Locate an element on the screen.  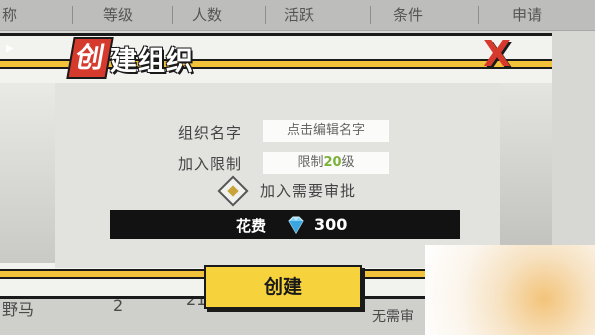
col-members: 人数 is located at coordinates (207, 15).